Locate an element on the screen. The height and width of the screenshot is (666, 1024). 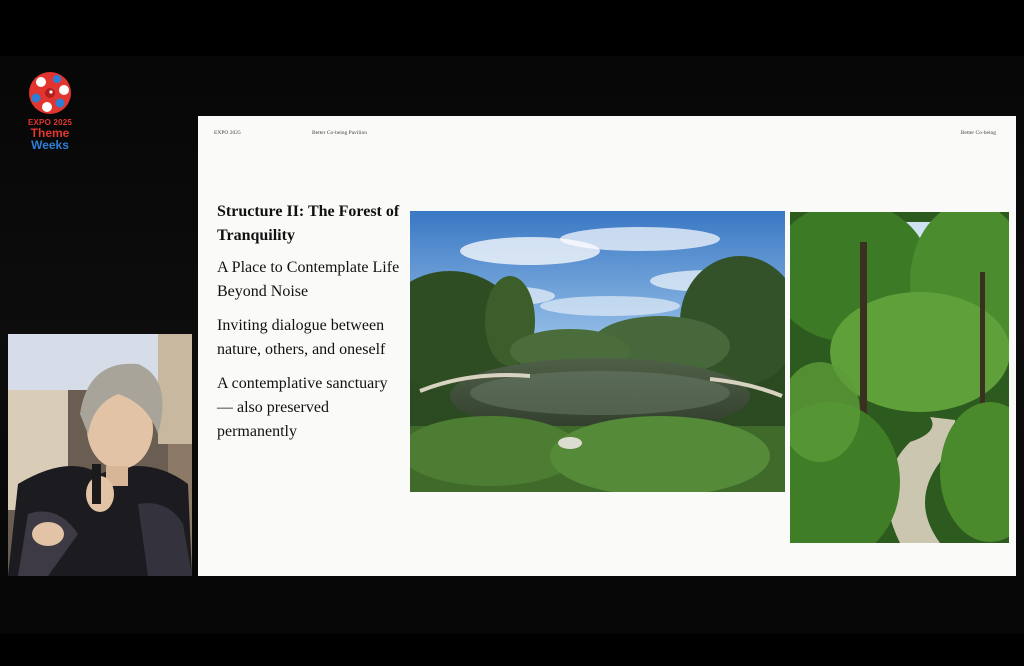
expo-logo-icon is located at coordinates (50, 93).